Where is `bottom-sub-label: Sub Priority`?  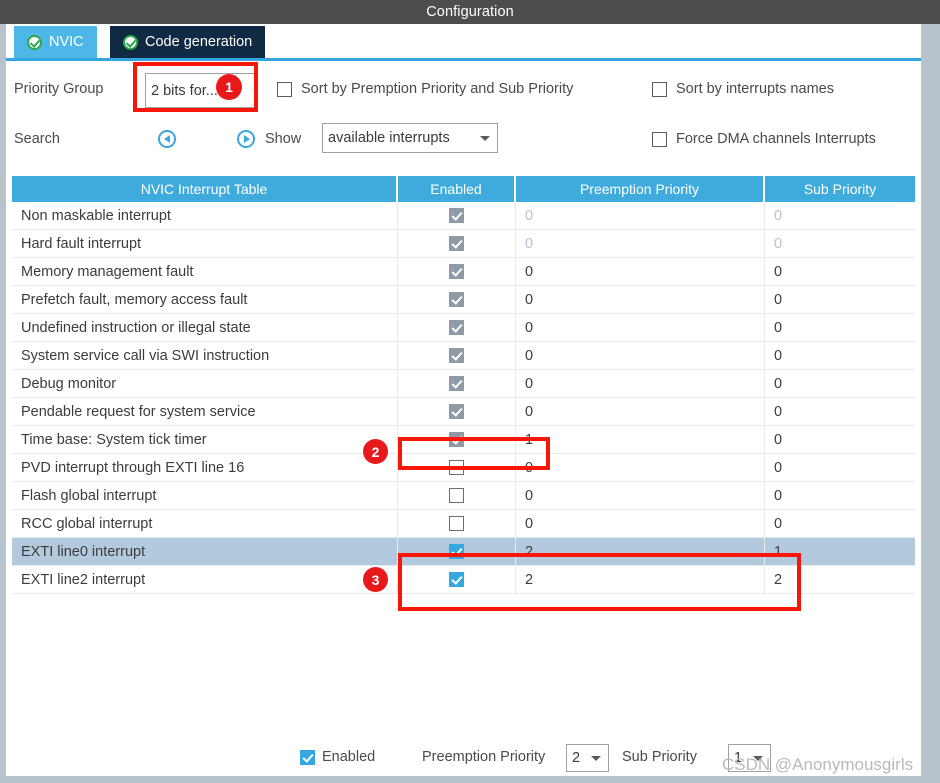
bottom-sub-label: Sub Priority is located at coordinates (659, 757).